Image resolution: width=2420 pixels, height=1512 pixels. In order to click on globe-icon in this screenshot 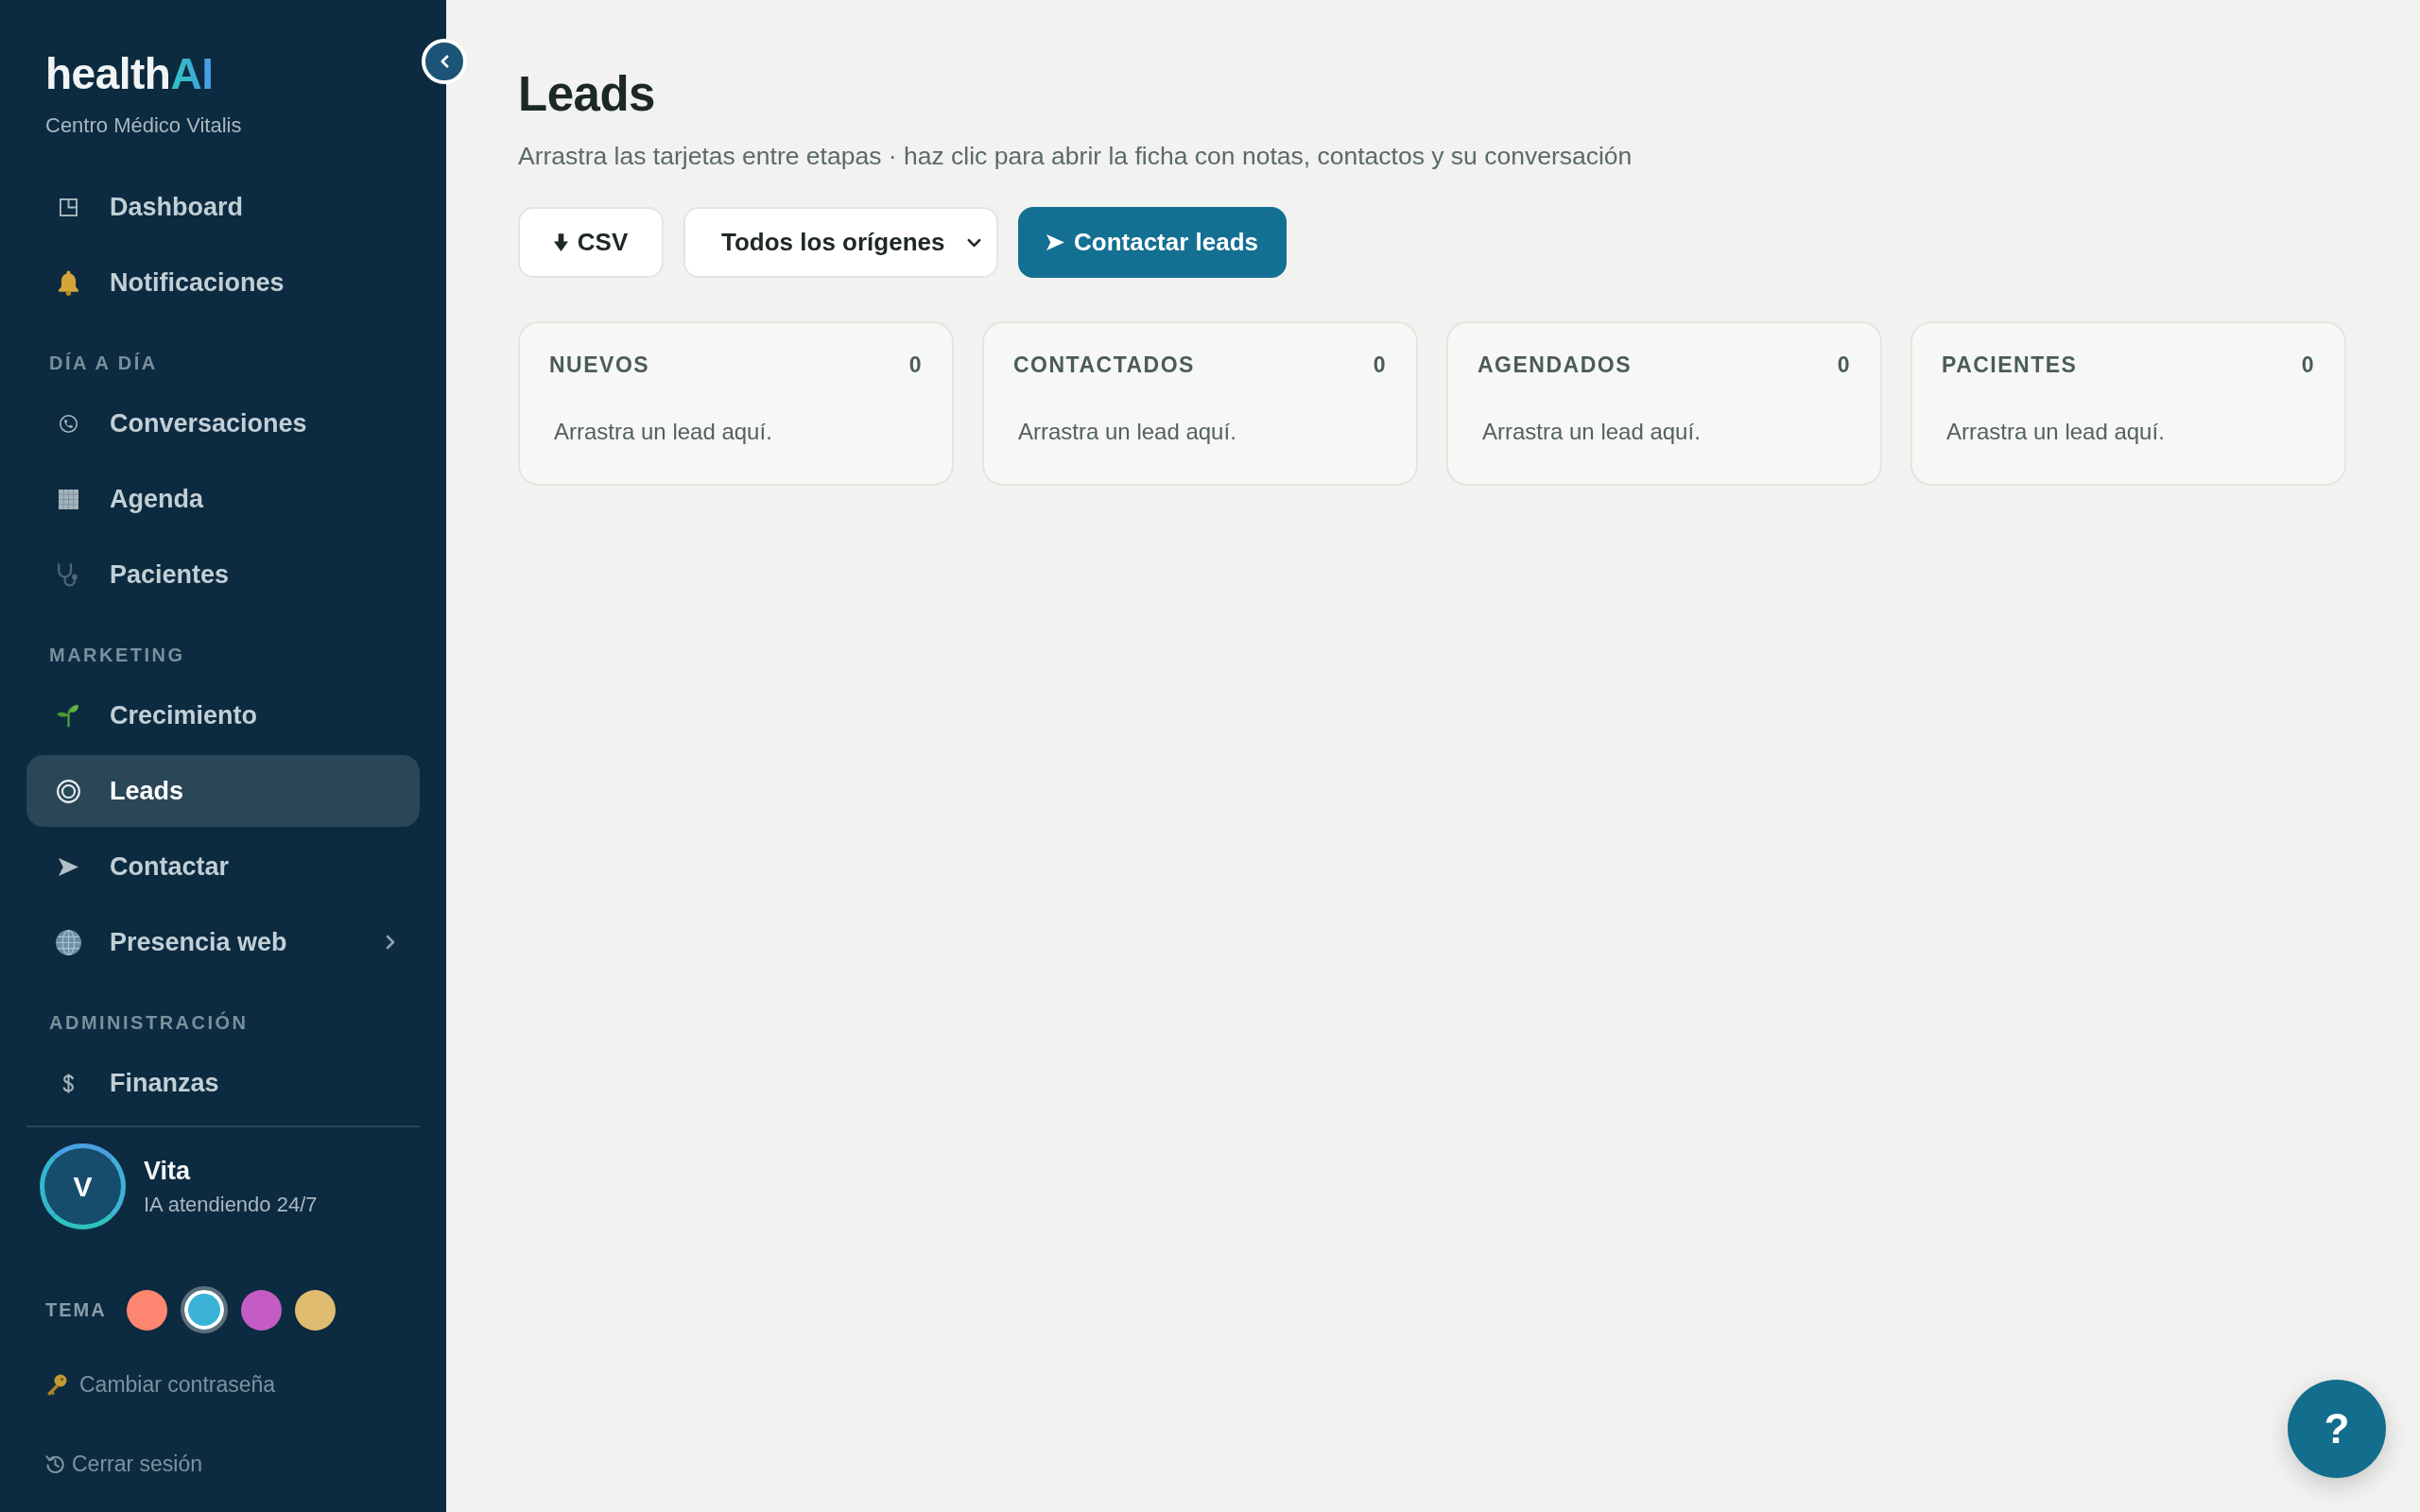, I will do `click(68, 942)`.